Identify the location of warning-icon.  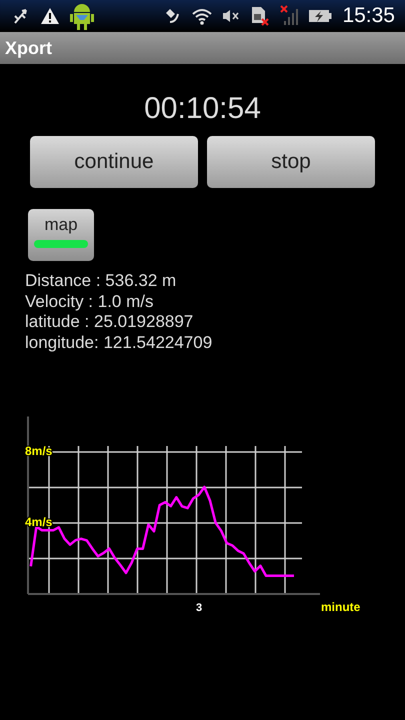
(50, 16).